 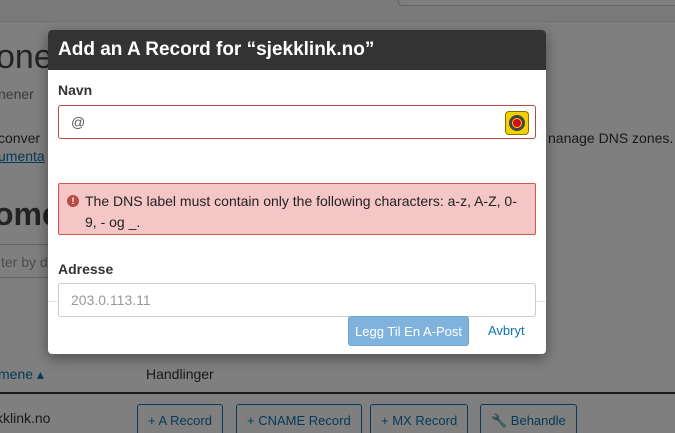 What do you see at coordinates (86, 269) in the screenshot?
I see `address-label: Adresse` at bounding box center [86, 269].